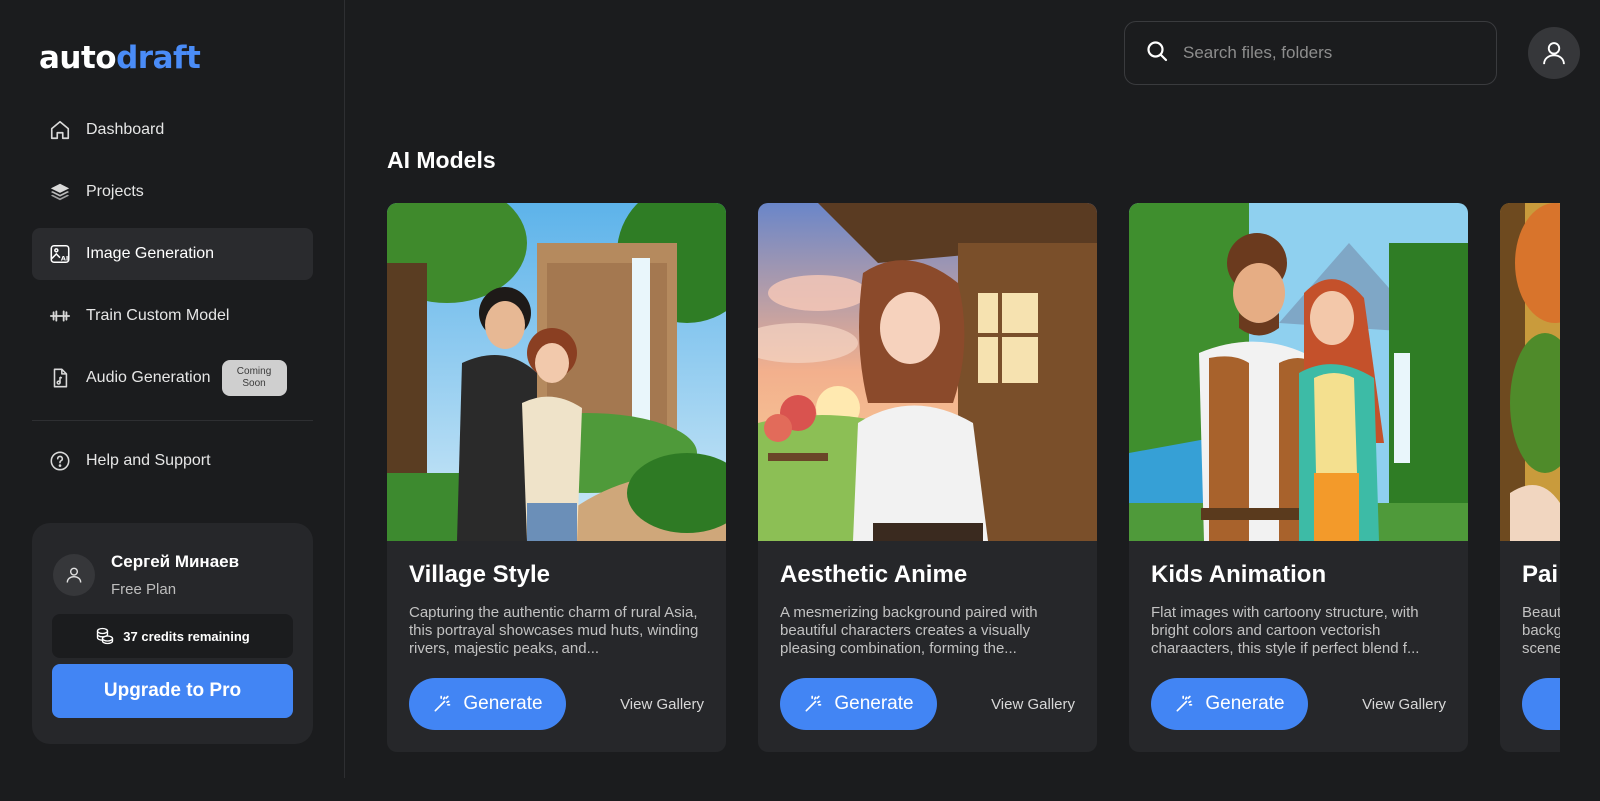 This screenshot has width=1600, height=801. Describe the element at coordinates (1541, 704) in the screenshot. I see `generate-button` at that location.